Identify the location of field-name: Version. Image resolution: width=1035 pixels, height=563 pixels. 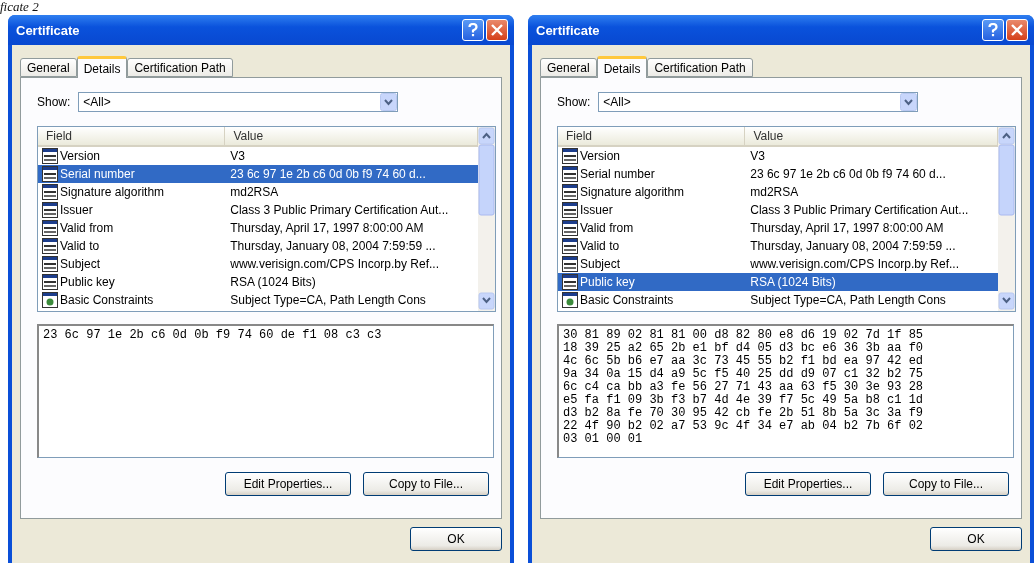
(600, 156).